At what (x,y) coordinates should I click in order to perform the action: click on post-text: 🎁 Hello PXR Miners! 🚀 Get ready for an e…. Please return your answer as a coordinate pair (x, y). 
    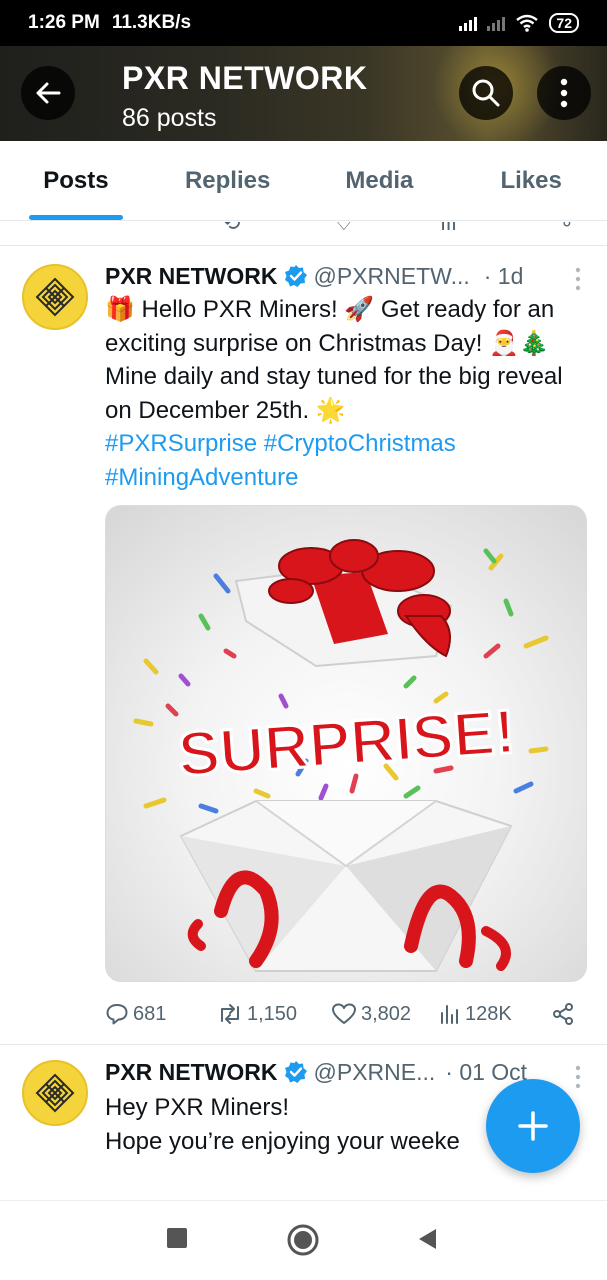
    Looking at the image, I should click on (347, 393).